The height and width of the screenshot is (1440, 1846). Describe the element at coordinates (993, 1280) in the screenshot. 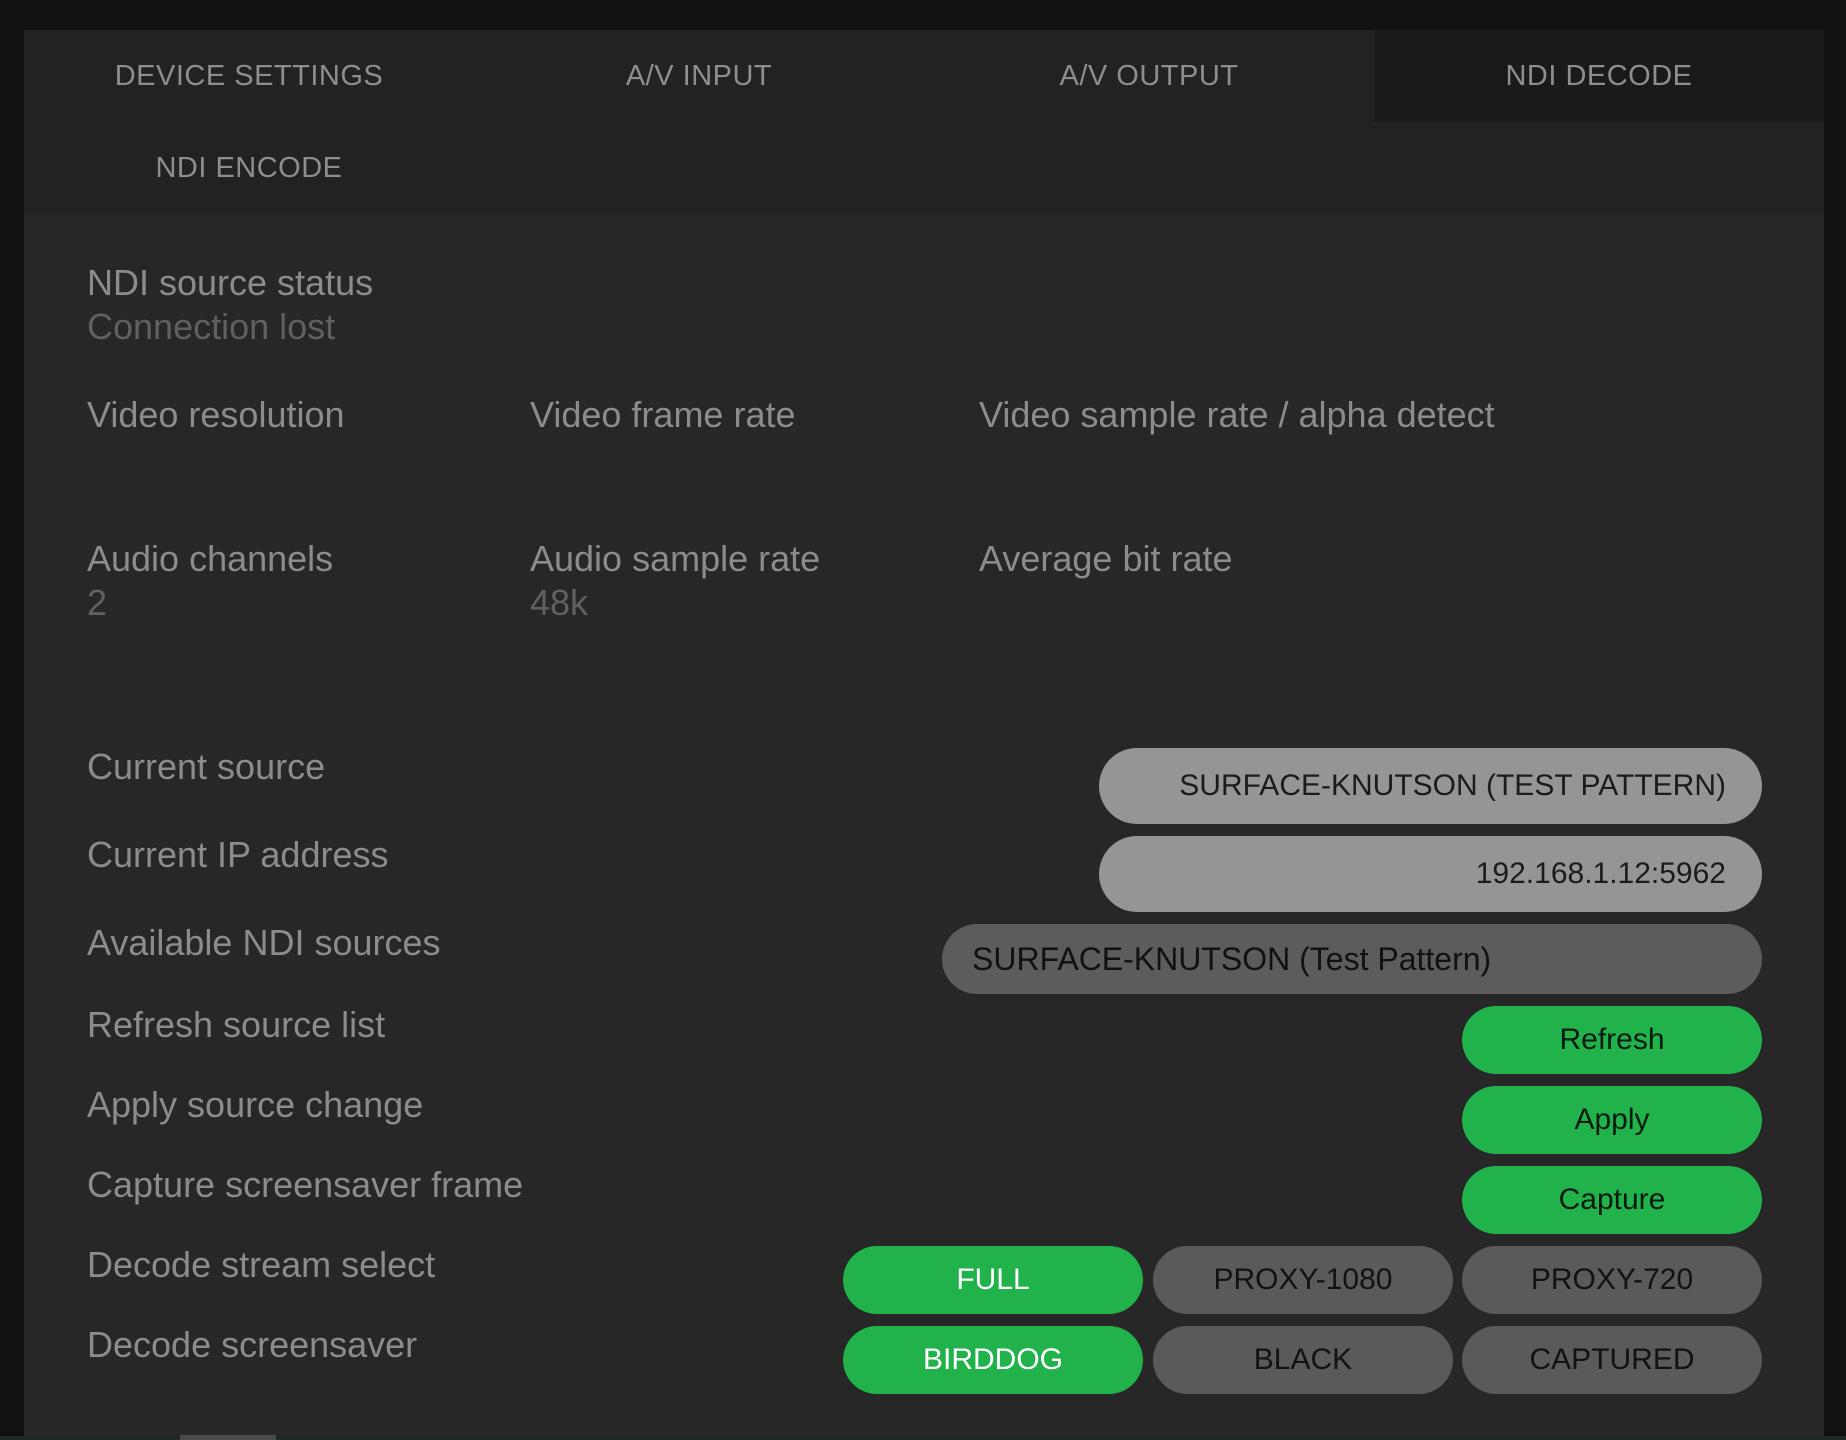

I see `decode-stream-full-button: FULL` at that location.